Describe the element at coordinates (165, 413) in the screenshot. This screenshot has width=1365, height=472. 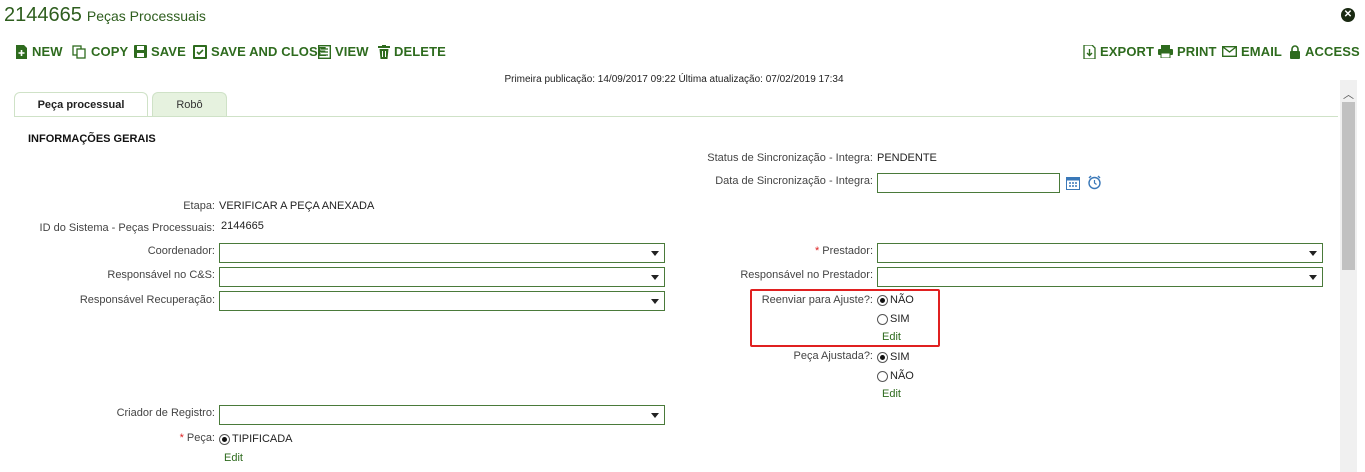
I see `criador-registro-label: Criador de Registro:` at that location.